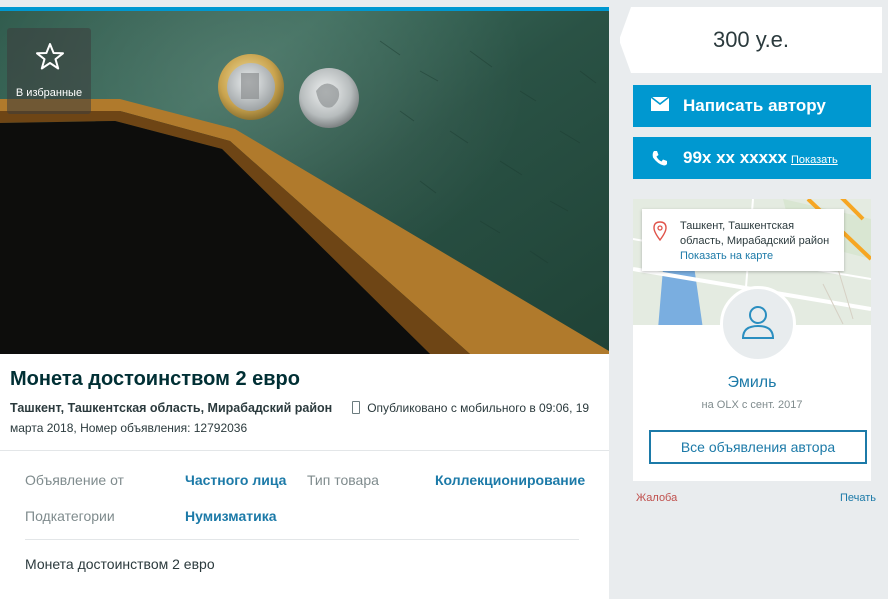 The height and width of the screenshot is (599, 888). I want to click on param-label-subcategory: Подкатегории, so click(70, 516).